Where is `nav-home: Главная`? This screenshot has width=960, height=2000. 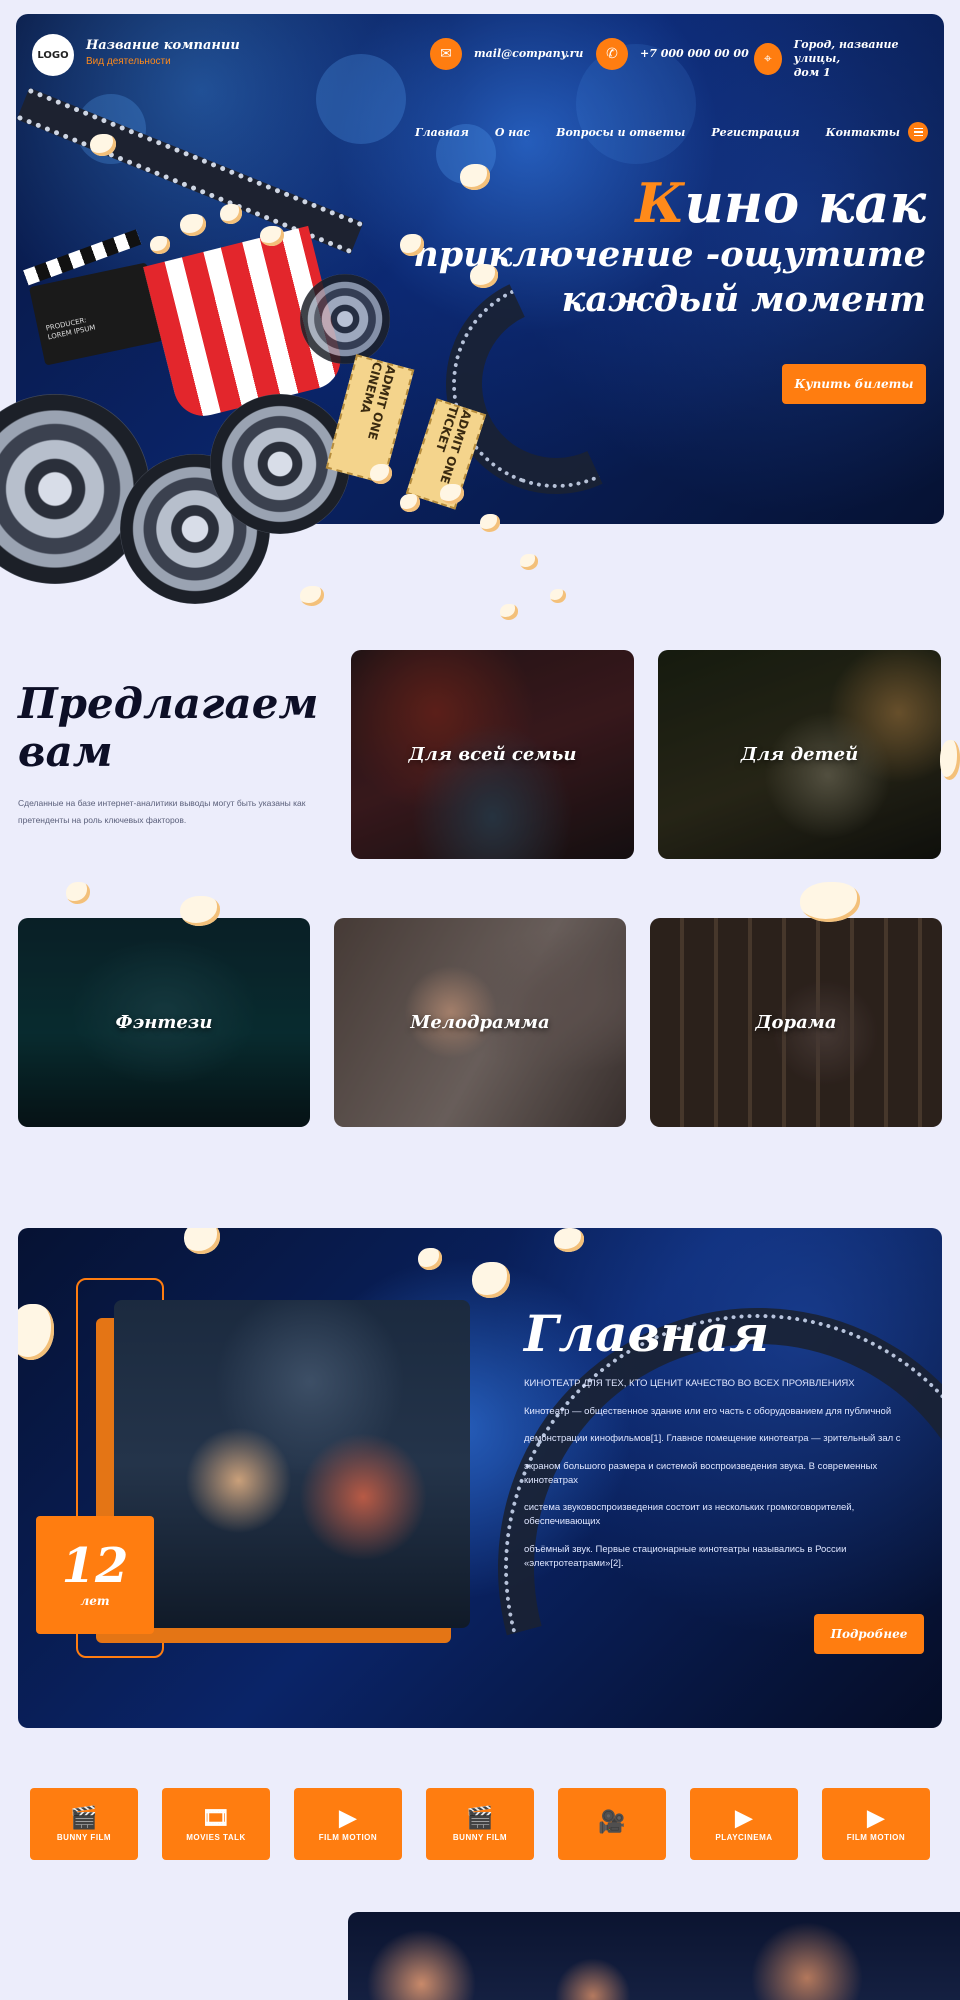
nav-home: Главная is located at coordinates (442, 132).